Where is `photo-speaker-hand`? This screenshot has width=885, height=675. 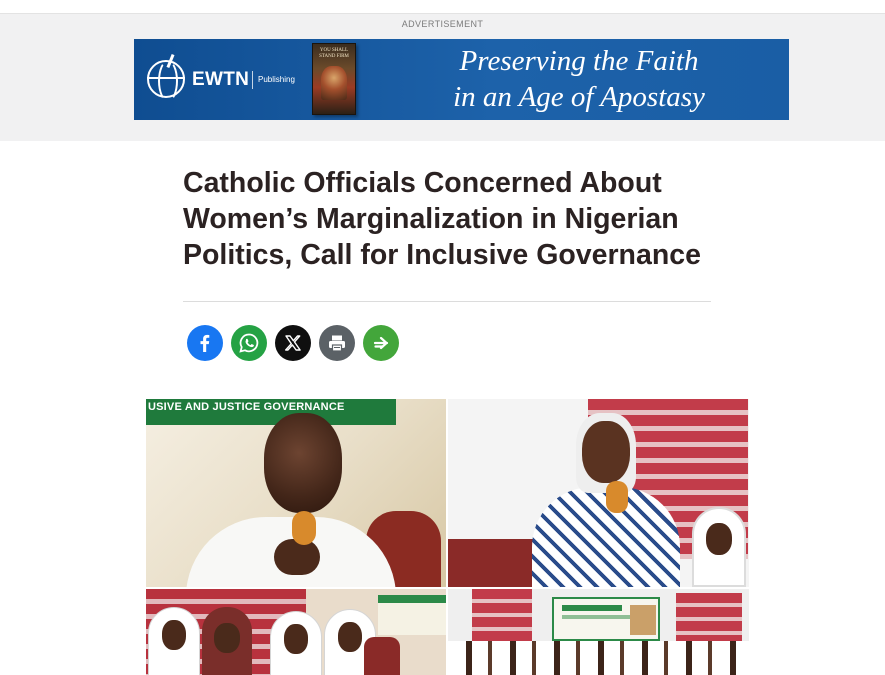
photo-speaker-hand is located at coordinates (297, 557).